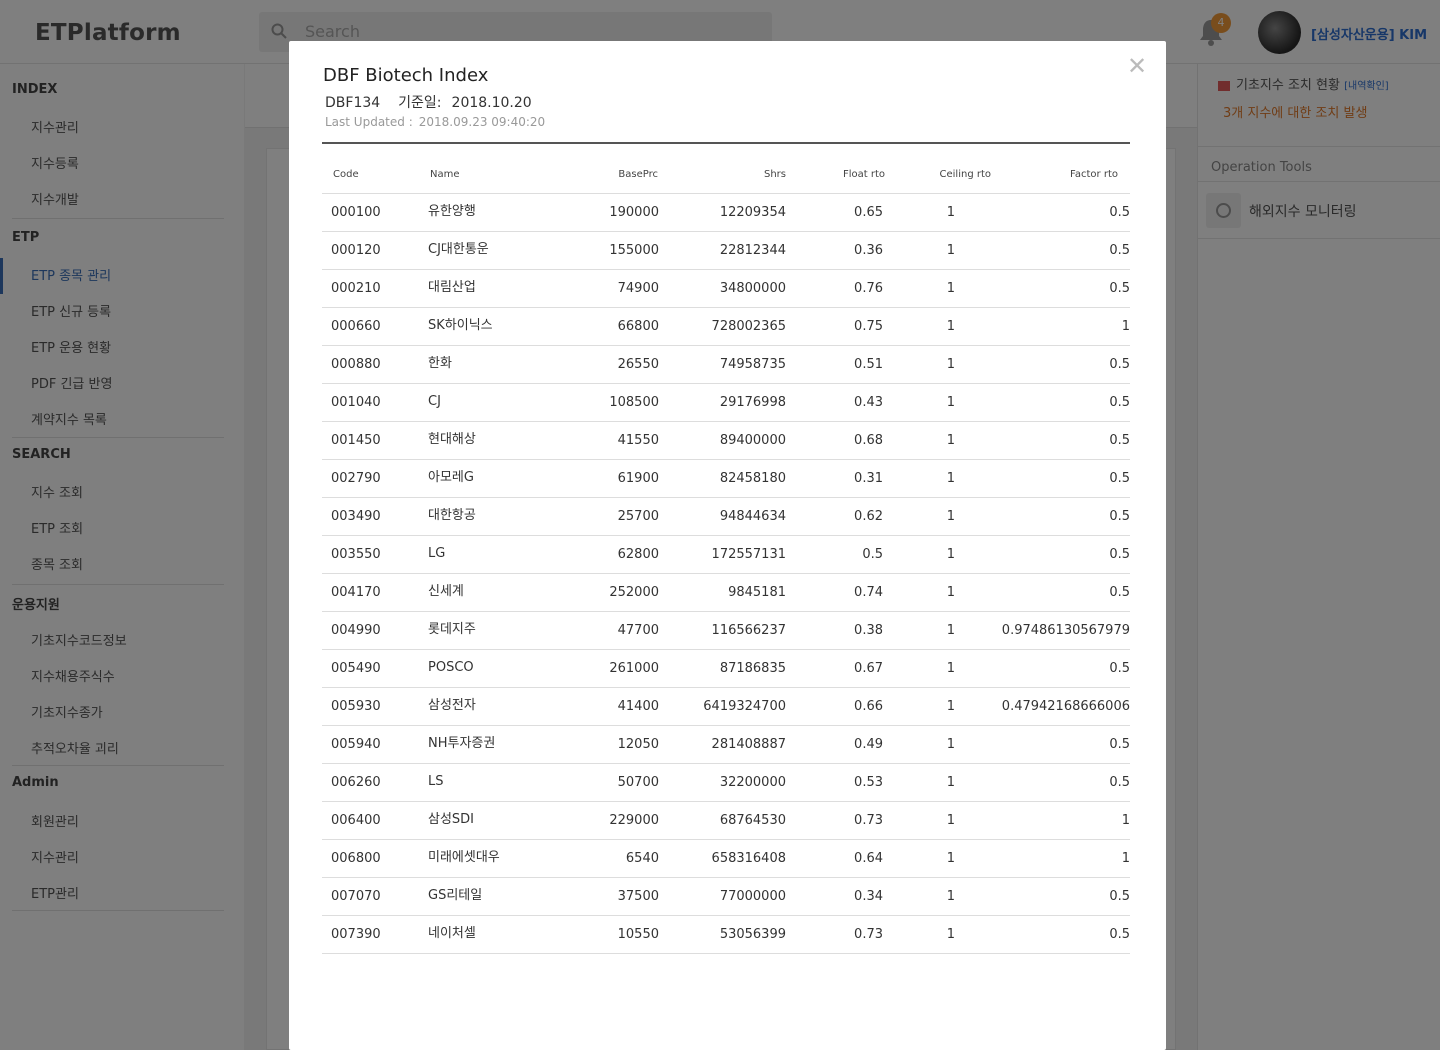 The width and height of the screenshot is (1440, 1050). What do you see at coordinates (1061, 175) in the screenshot?
I see `column-header-factor-rto: Factor rto` at bounding box center [1061, 175].